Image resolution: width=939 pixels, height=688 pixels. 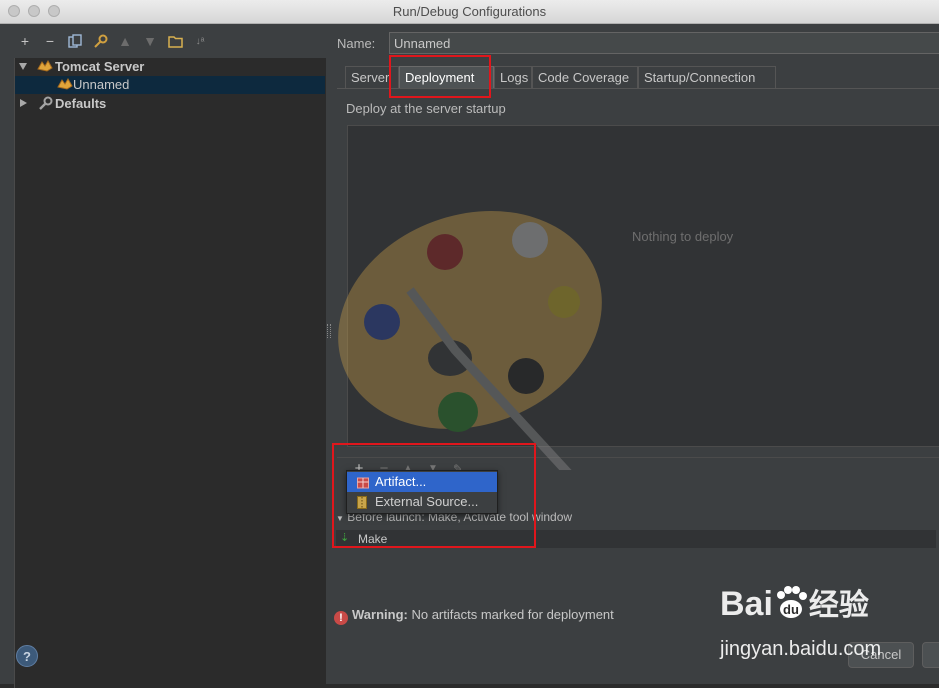 I want to click on window-titlebar: Run/Debug Configurations, so click(x=469, y=12).